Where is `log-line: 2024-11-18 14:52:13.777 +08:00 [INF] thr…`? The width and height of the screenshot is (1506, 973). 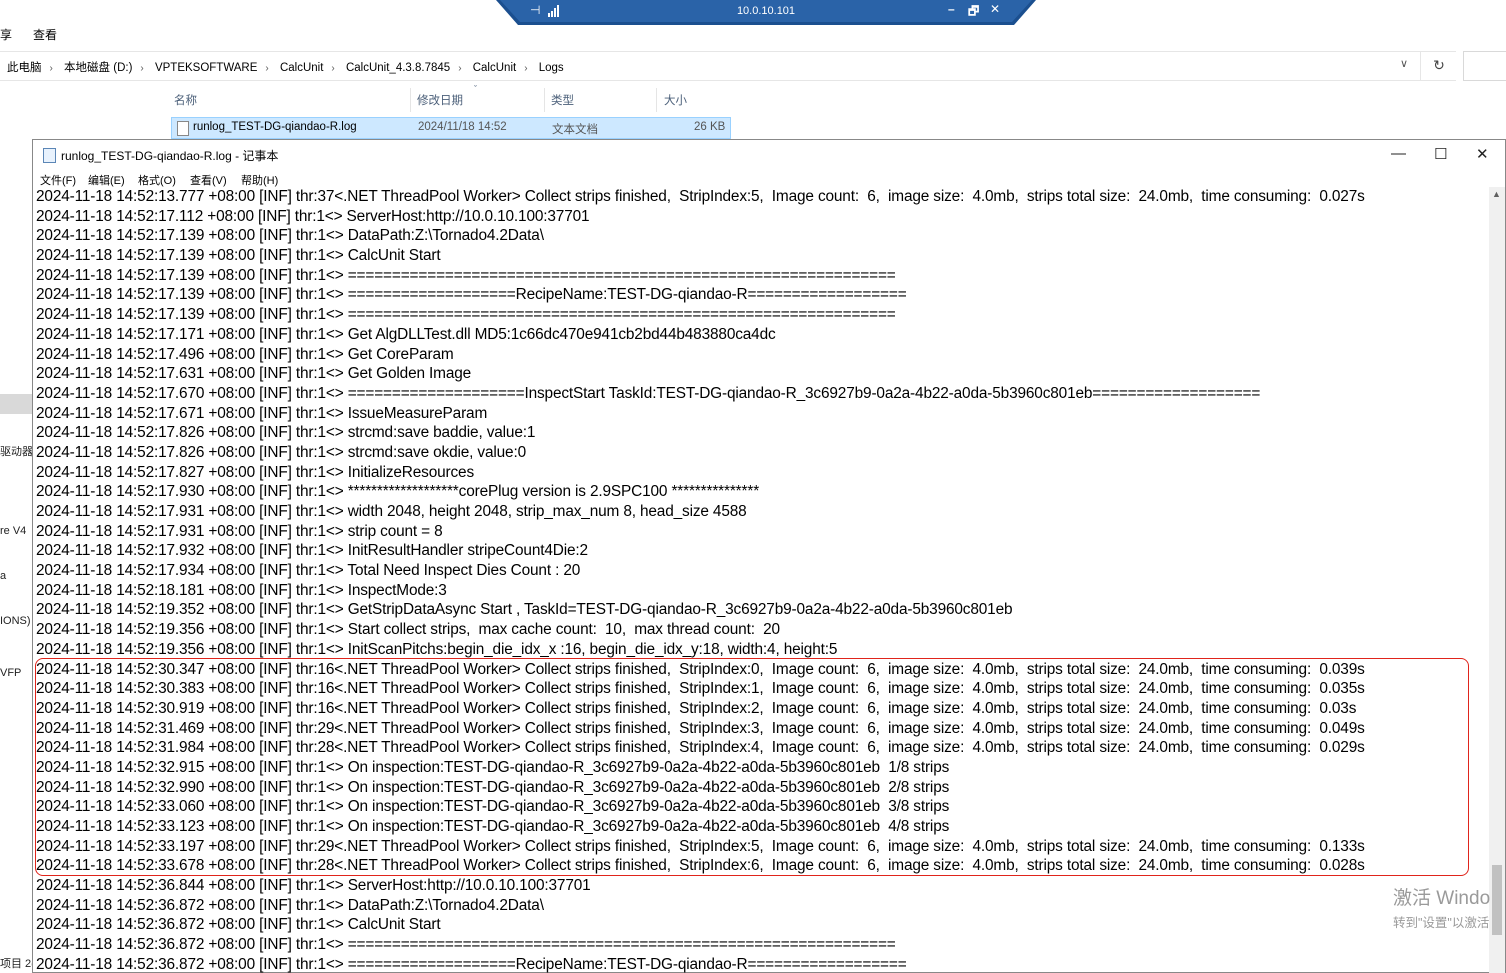
log-line: 2024-11-18 14:52:13.777 +08:00 [INF] thr… is located at coordinates (762, 197).